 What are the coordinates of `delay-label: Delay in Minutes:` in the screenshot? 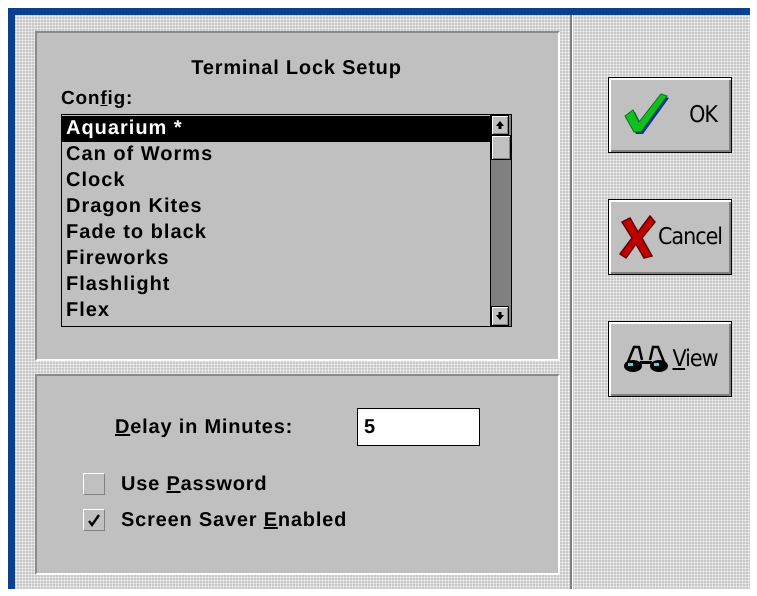 It's located at (204, 427).